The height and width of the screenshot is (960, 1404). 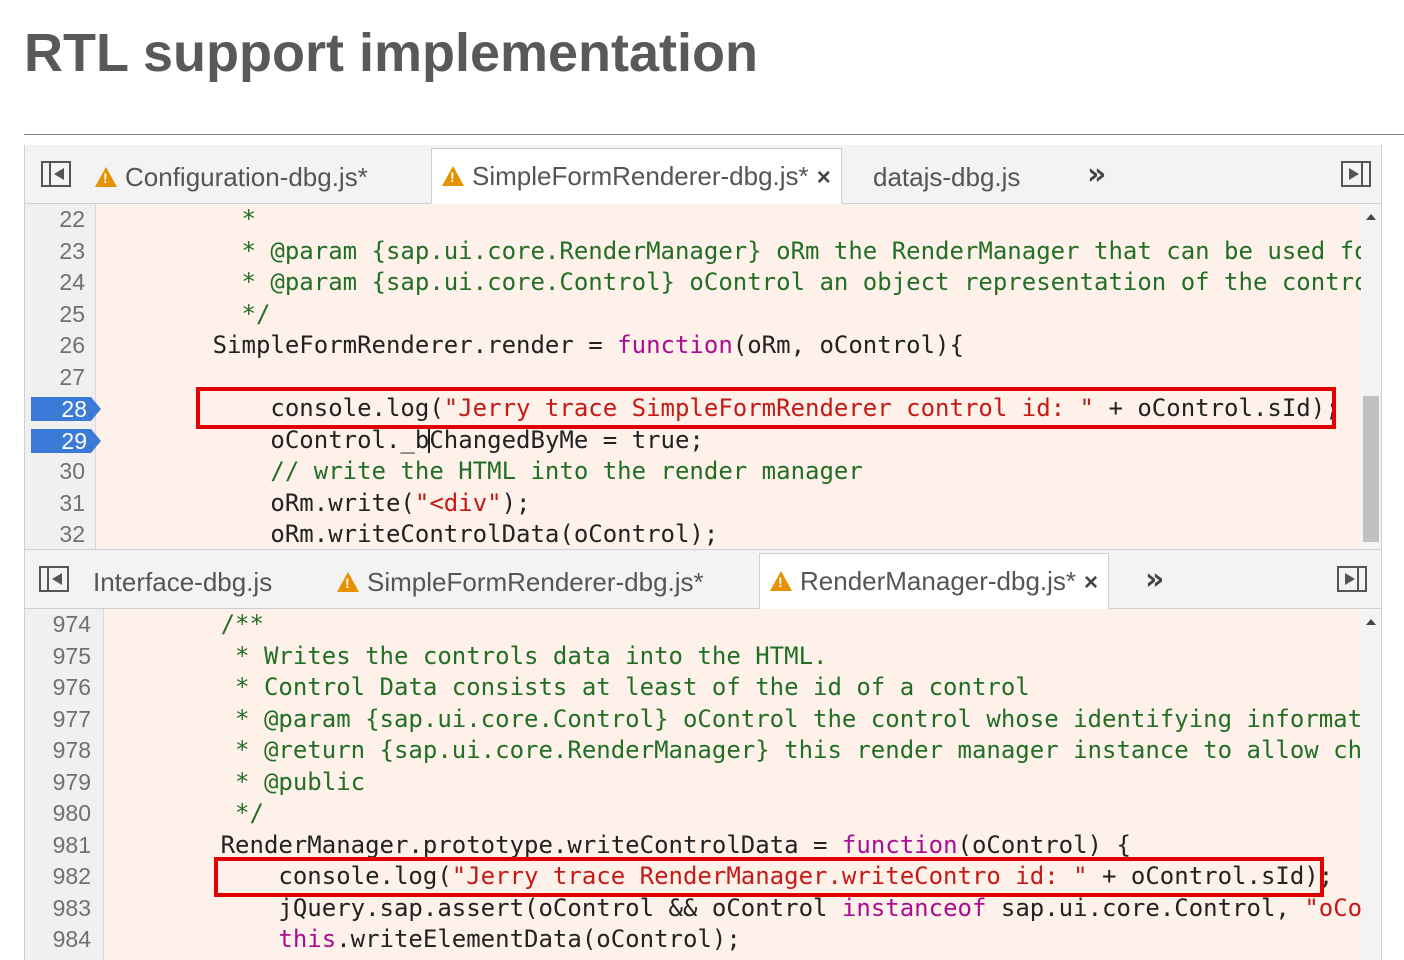 What do you see at coordinates (58, 846) in the screenshot?
I see `line-number: 981` at bounding box center [58, 846].